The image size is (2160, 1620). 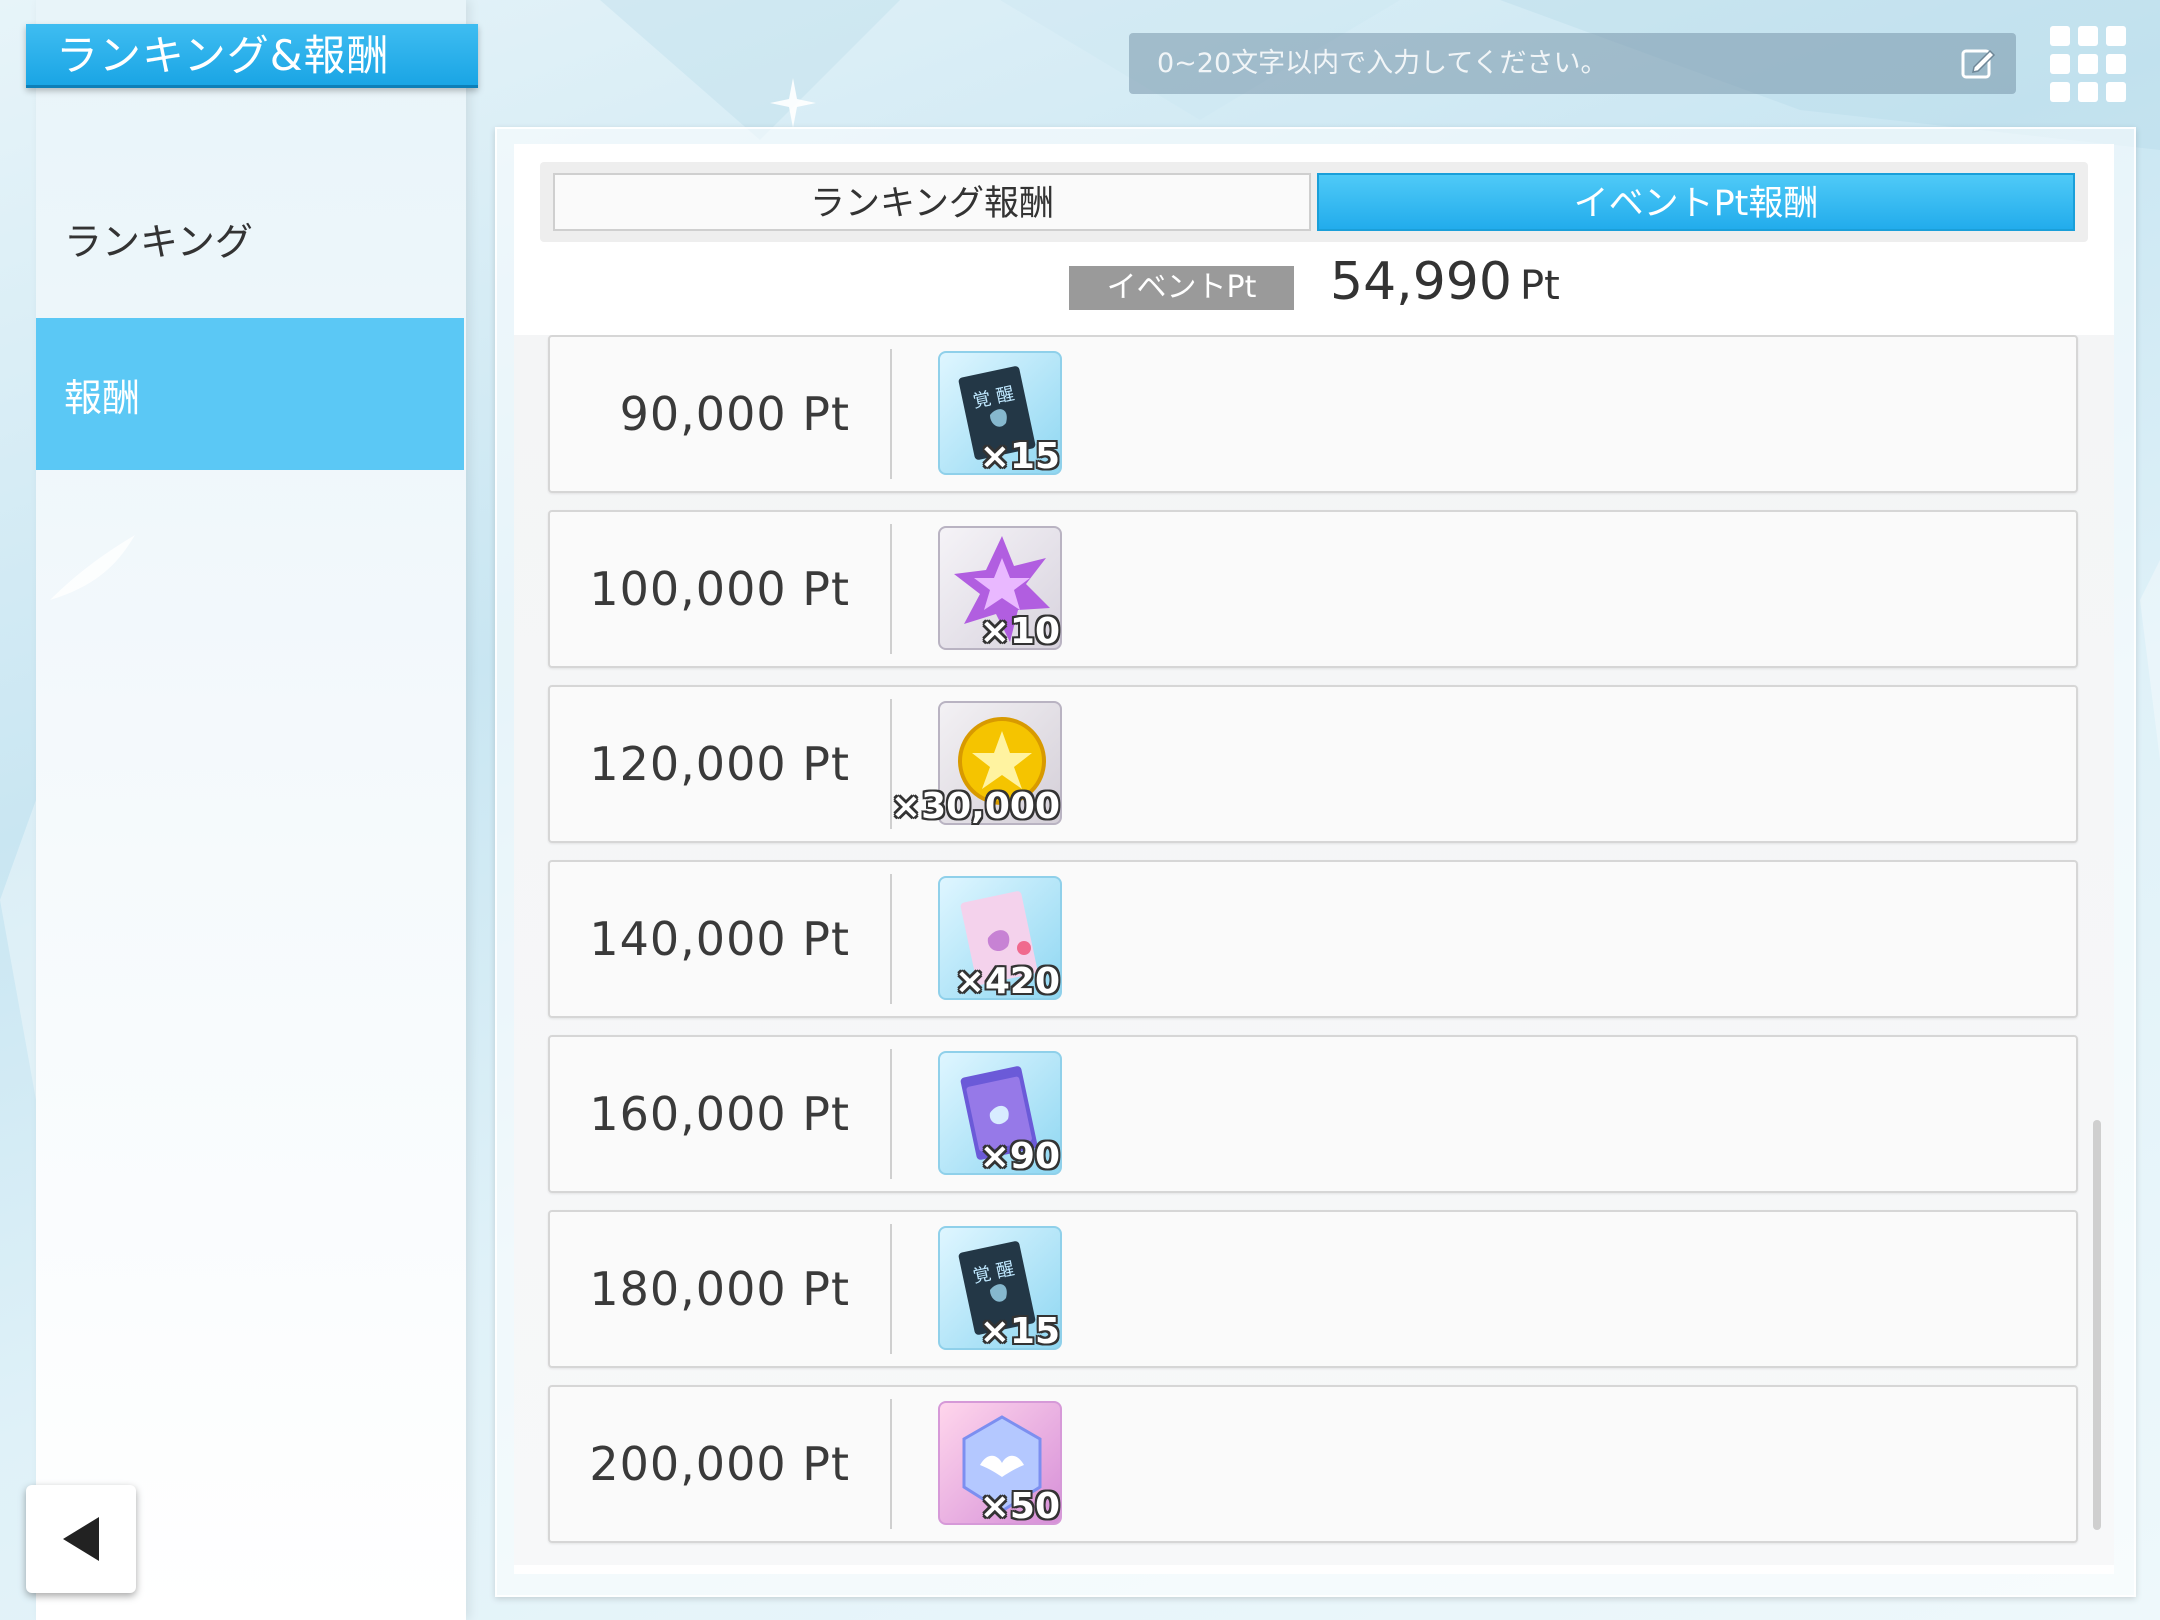 I want to click on reward-points: 180,000 Pt, so click(x=719, y=1289).